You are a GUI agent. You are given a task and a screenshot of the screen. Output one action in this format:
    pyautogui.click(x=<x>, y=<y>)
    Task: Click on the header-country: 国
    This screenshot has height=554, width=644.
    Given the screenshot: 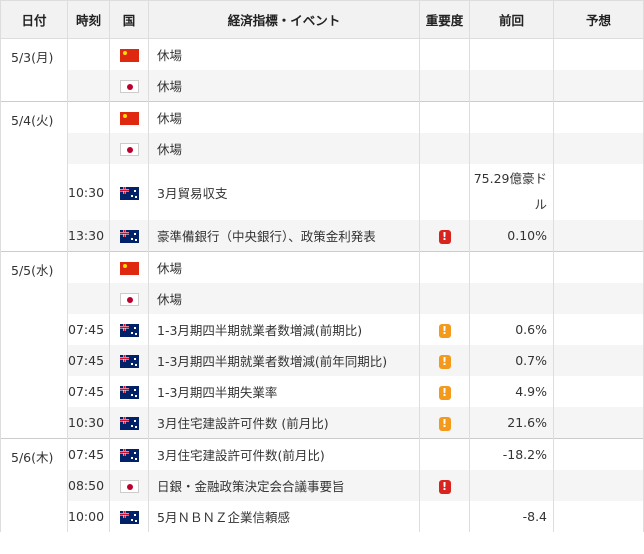 What is the action you would take?
    pyautogui.click(x=129, y=19)
    